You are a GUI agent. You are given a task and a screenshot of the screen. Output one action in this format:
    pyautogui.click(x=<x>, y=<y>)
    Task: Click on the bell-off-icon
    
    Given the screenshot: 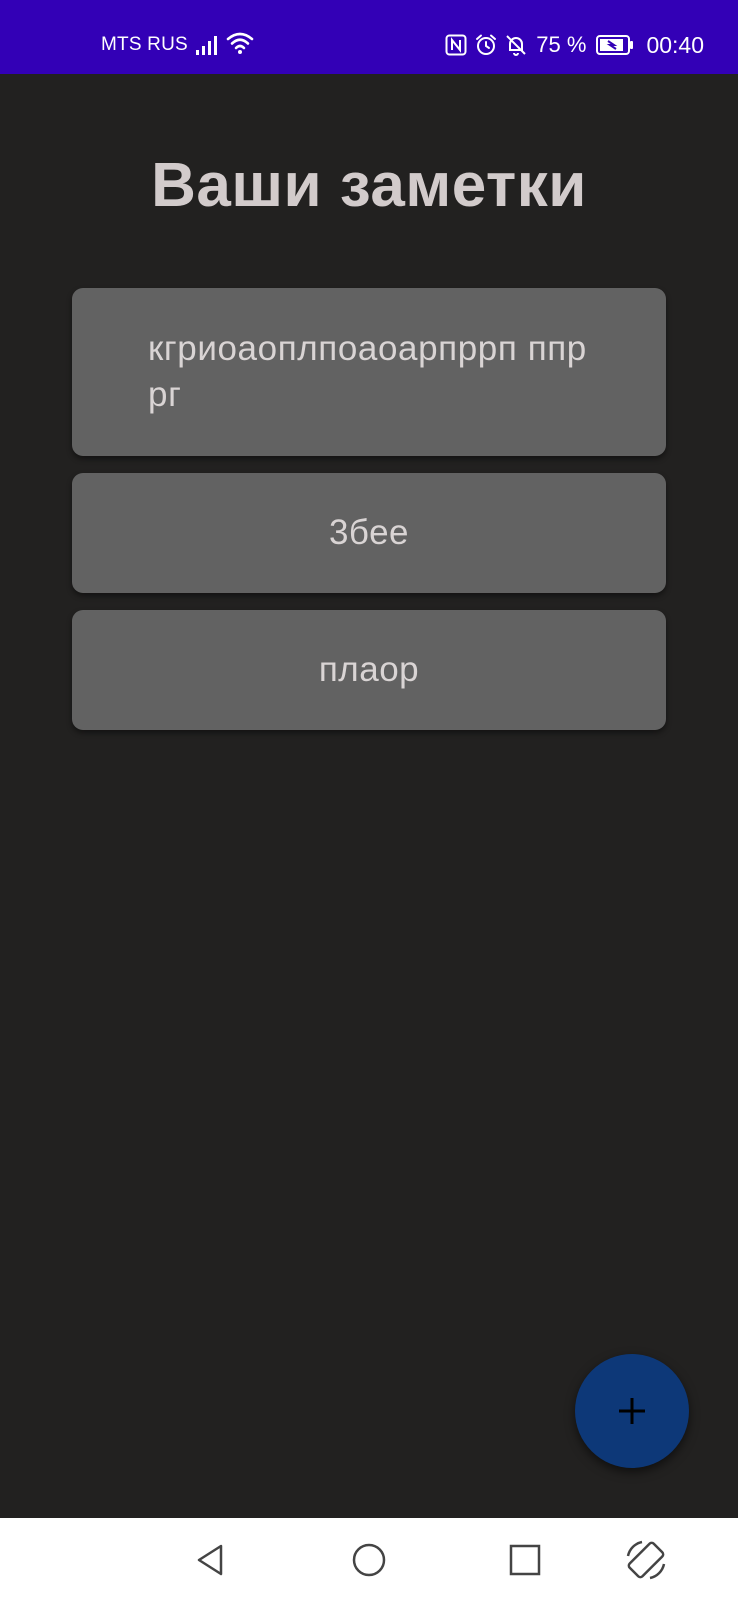 What is the action you would take?
    pyautogui.click(x=516, y=45)
    